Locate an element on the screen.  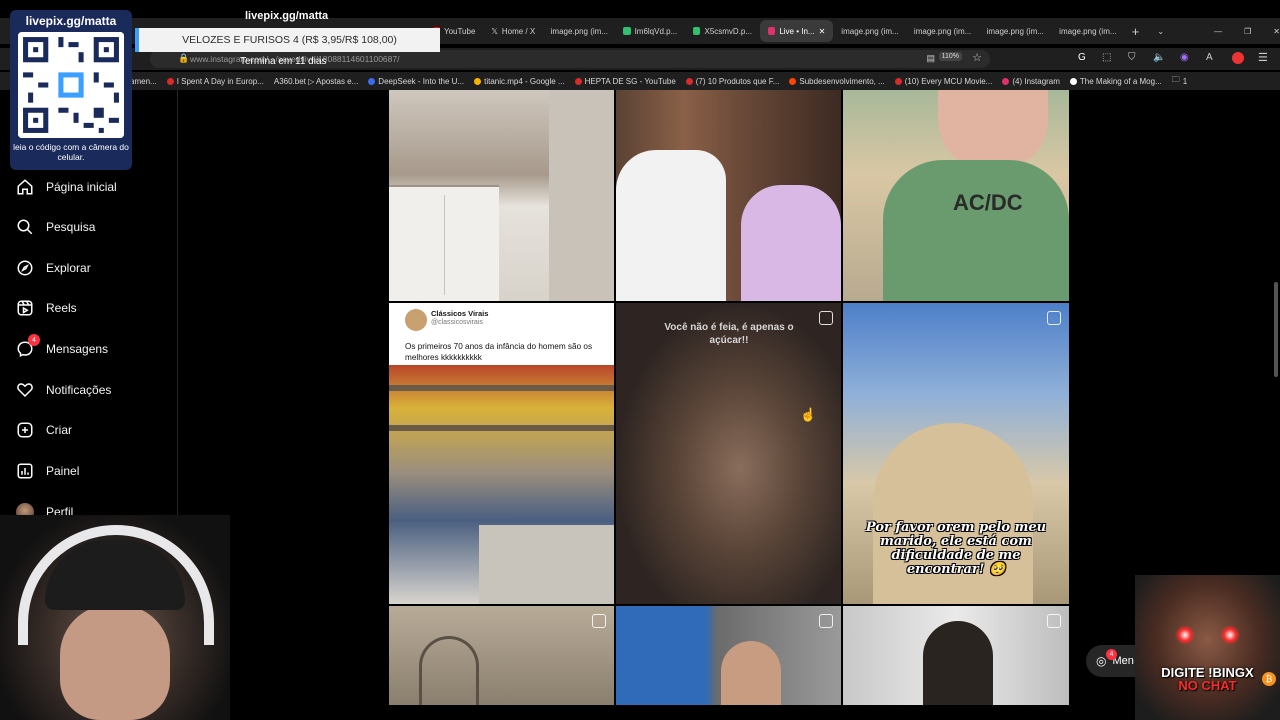
instagram-icon is located at coordinates (1006, 81).